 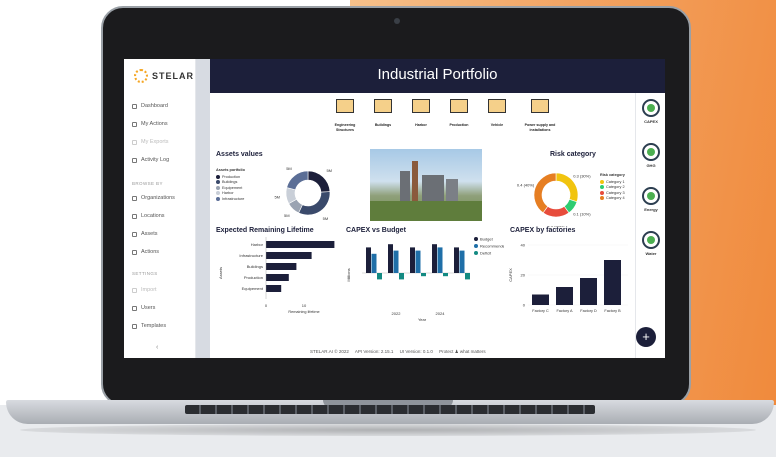 What do you see at coordinates (158, 198) in the screenshot?
I see `sidebar-item-label: Organizations` at bounding box center [158, 198].